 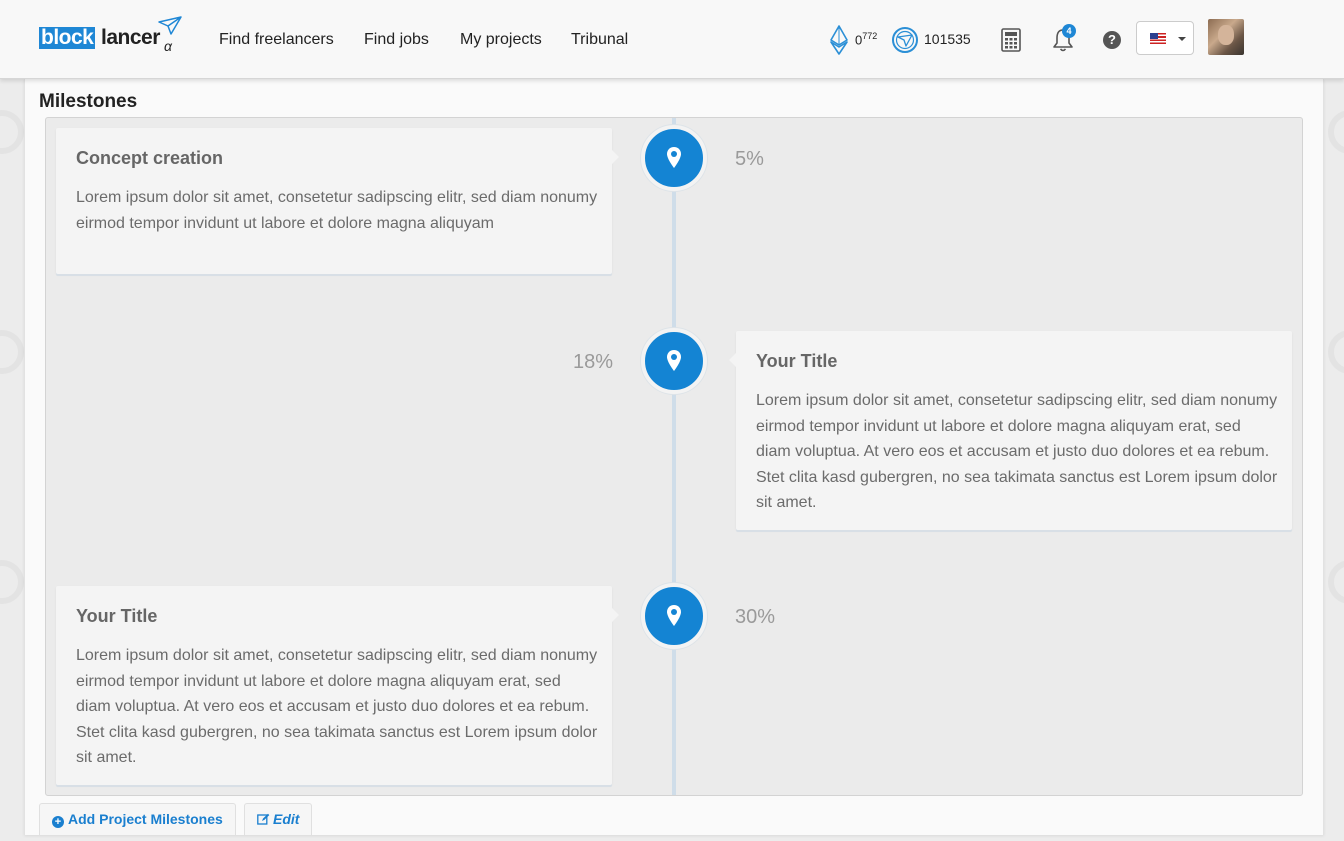 I want to click on timeline-line, so click(x=674, y=456).